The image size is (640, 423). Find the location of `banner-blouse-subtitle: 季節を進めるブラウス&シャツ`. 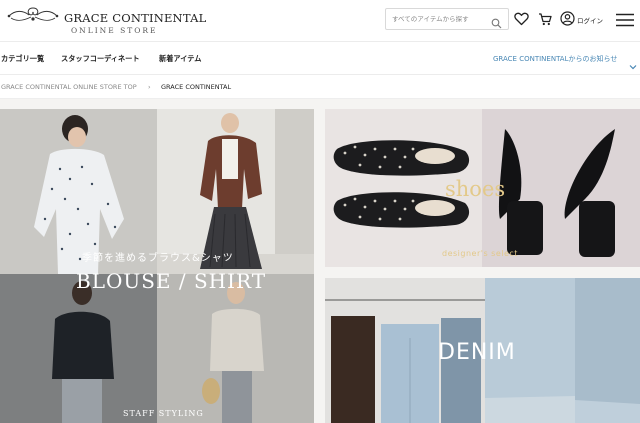

banner-blouse-subtitle: 季節を進めるブラウス&シャツ is located at coordinates (158, 258).